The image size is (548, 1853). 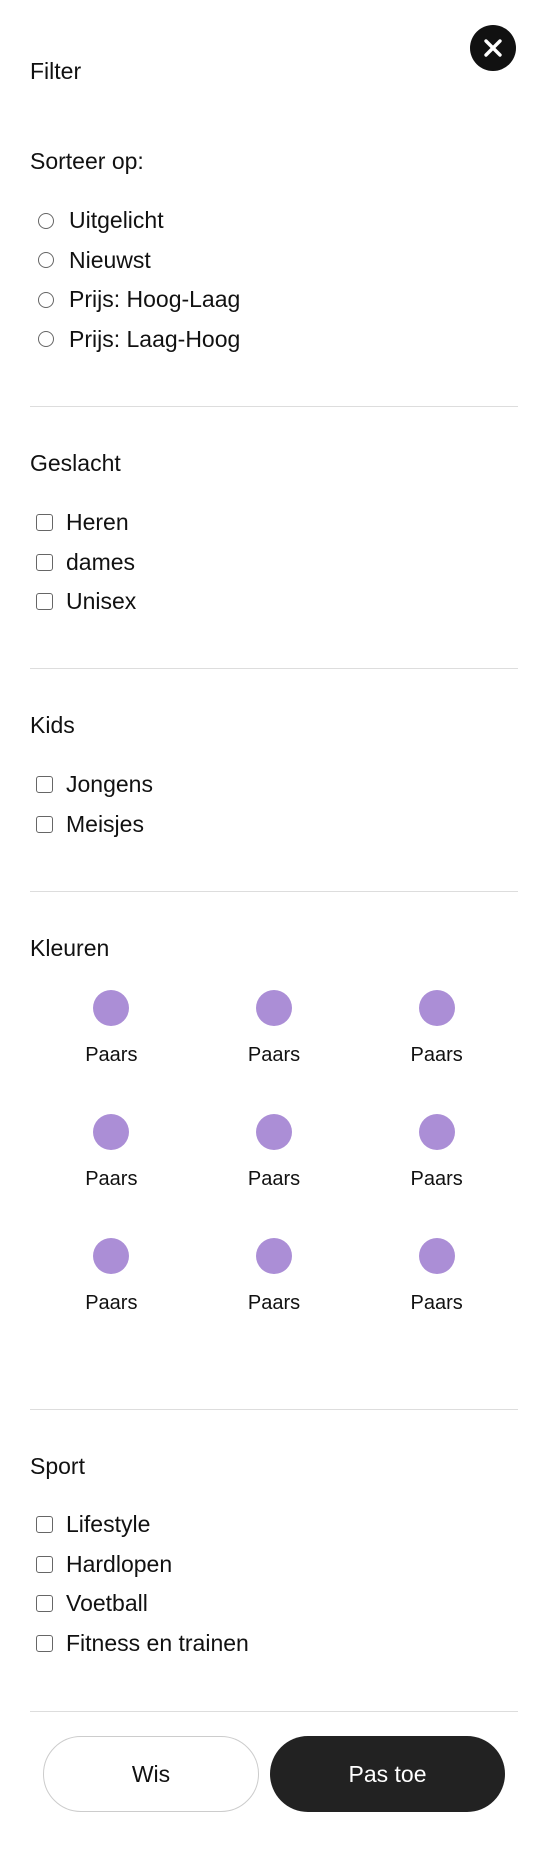 I want to click on option-label: Hardlopen, so click(x=119, y=1563).